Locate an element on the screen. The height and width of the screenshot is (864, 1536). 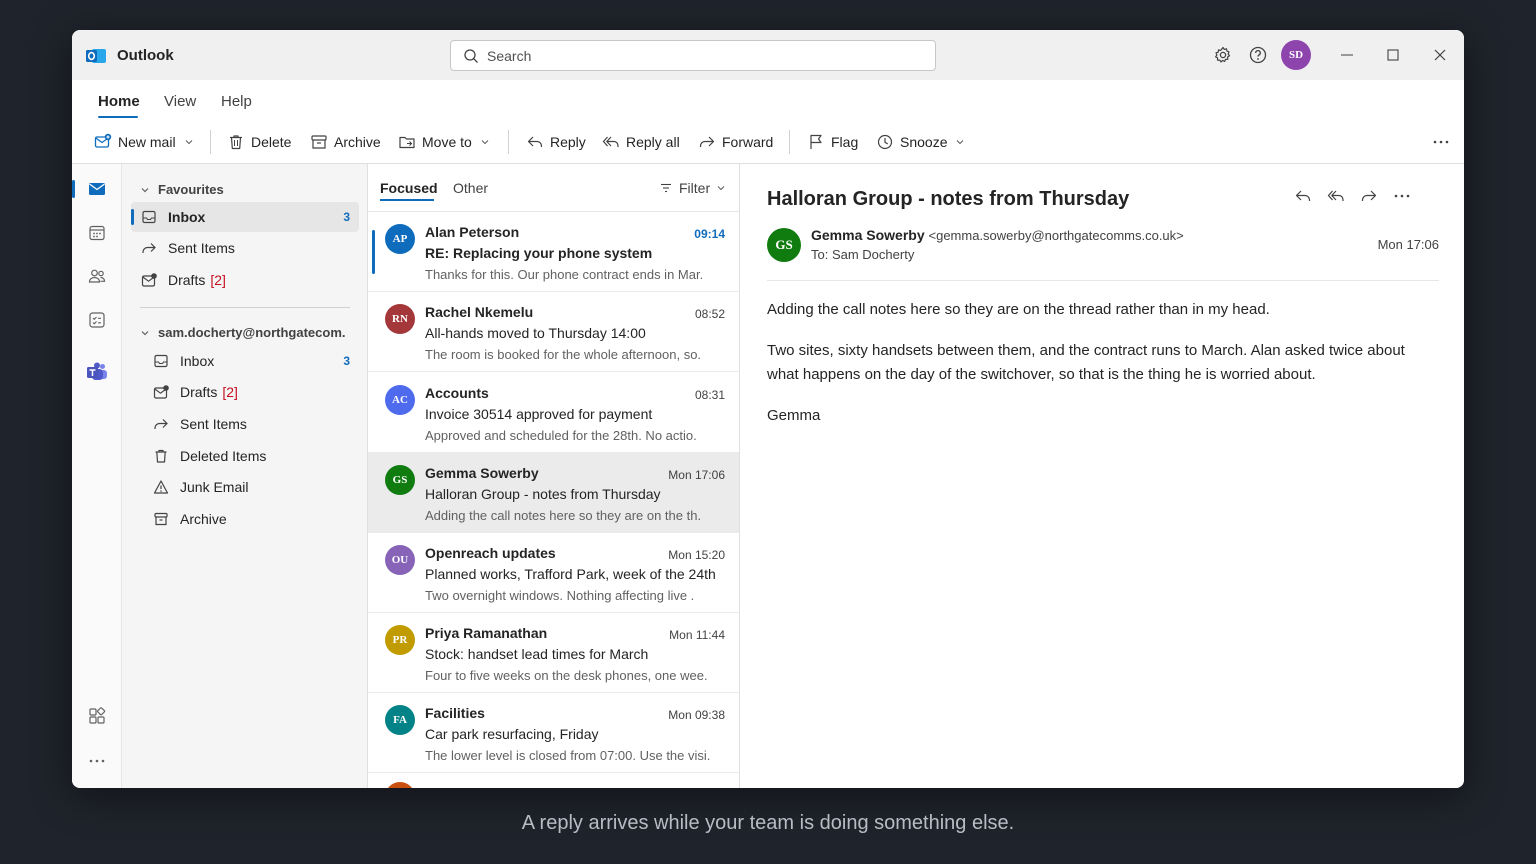
tasks-icon is located at coordinates (97, 320).